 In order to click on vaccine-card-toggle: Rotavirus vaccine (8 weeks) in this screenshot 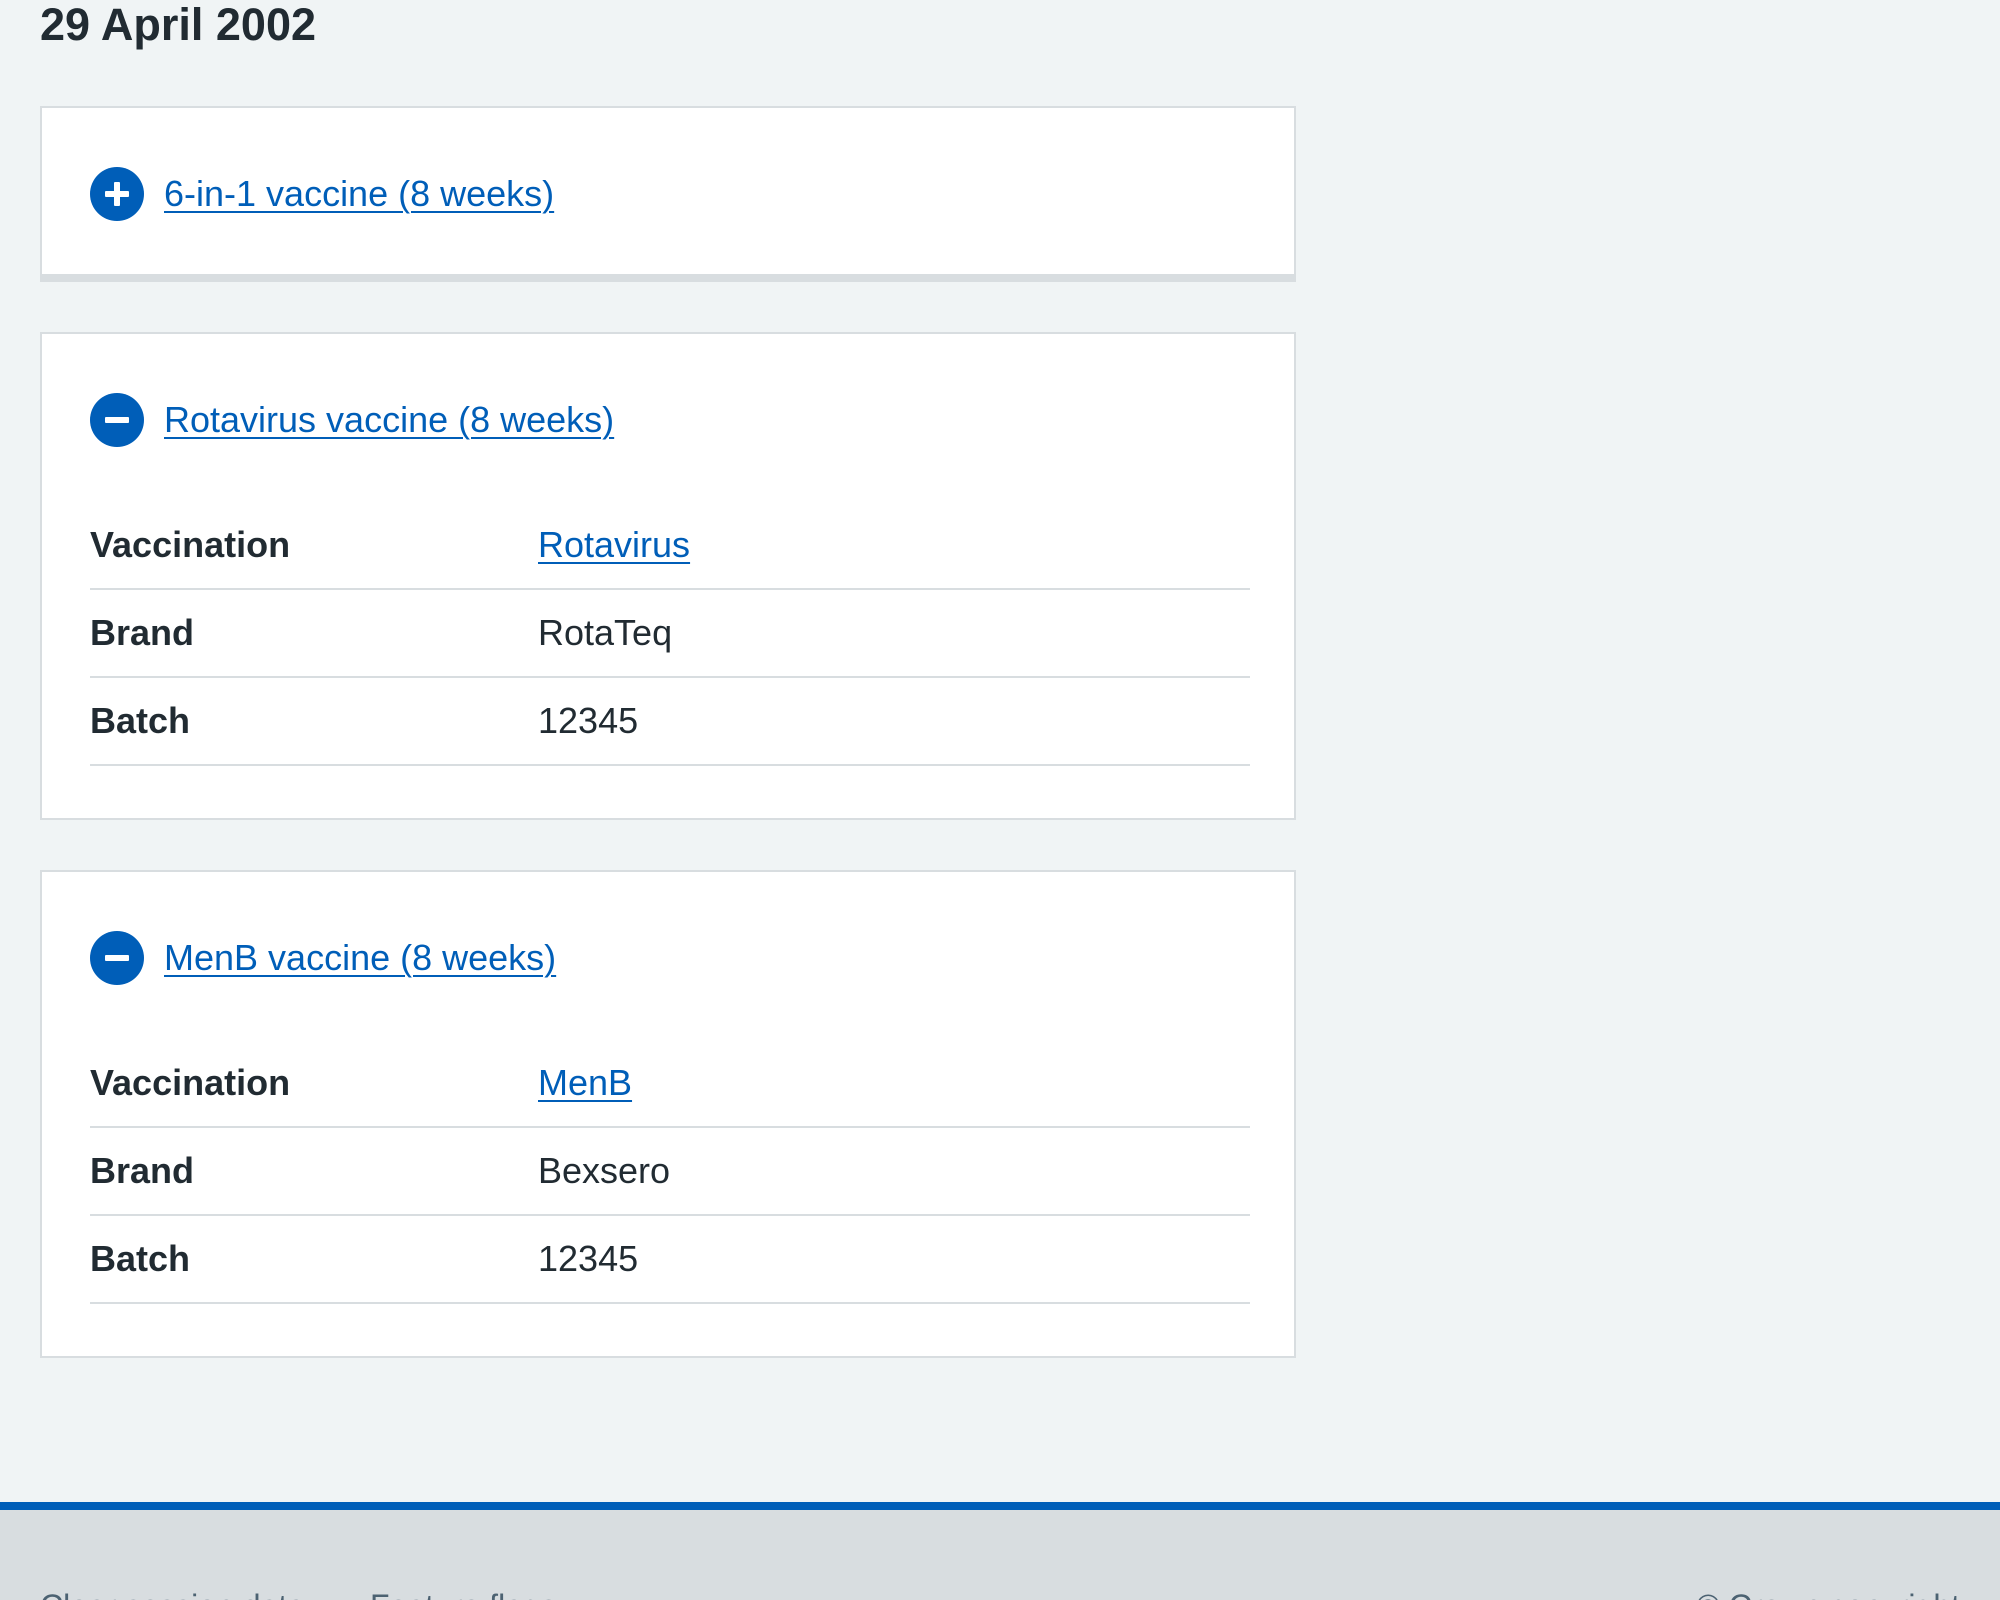, I will do `click(352, 420)`.